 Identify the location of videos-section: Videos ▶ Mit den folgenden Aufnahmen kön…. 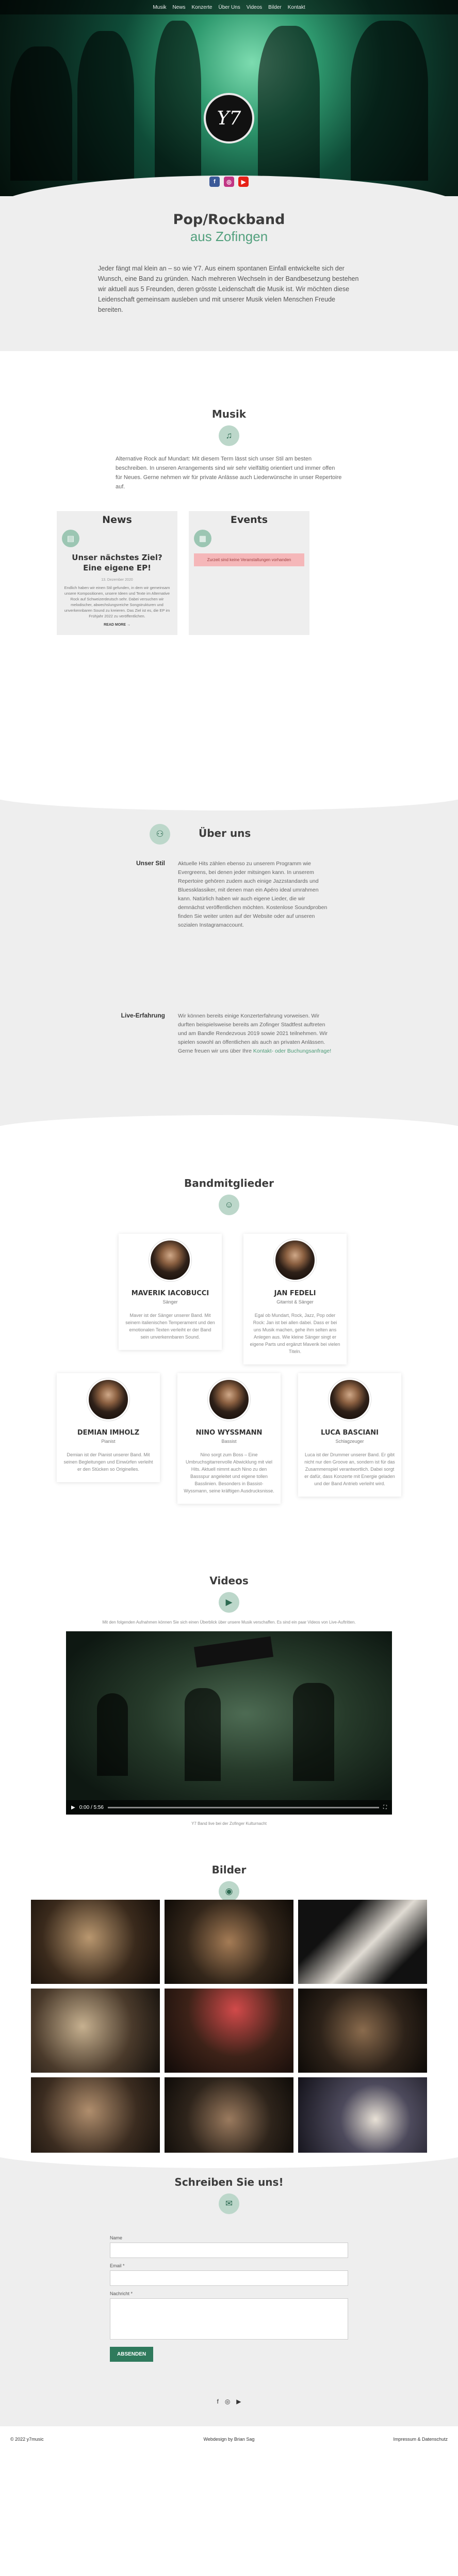
(229, 1703).